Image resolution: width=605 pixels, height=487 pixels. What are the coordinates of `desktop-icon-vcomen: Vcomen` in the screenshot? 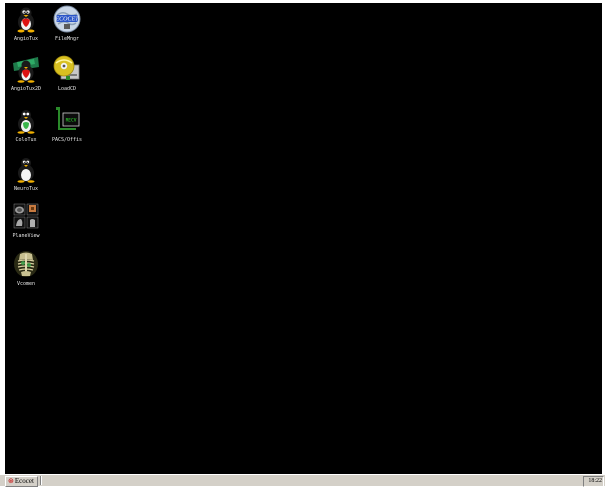 It's located at (26, 272).